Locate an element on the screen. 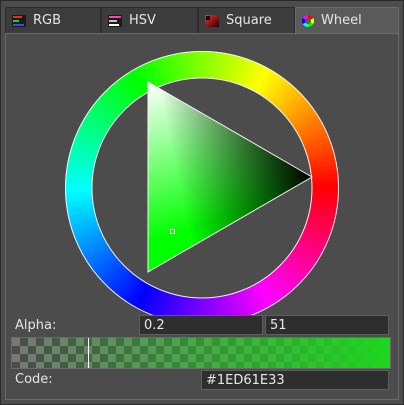 The image size is (404, 405). rgb-icon is located at coordinates (19, 20).